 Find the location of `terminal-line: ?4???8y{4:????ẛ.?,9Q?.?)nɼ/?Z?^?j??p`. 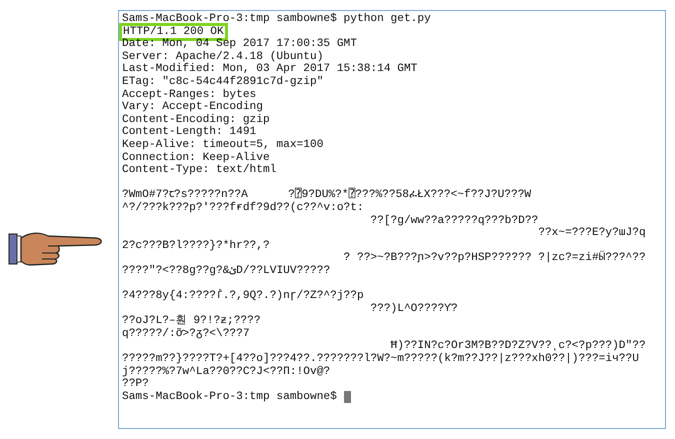

terminal-line: ?4???8y{4:????ẛ.?,9Q?.?)nɼ/?Z?^?j??p is located at coordinates (243, 296).